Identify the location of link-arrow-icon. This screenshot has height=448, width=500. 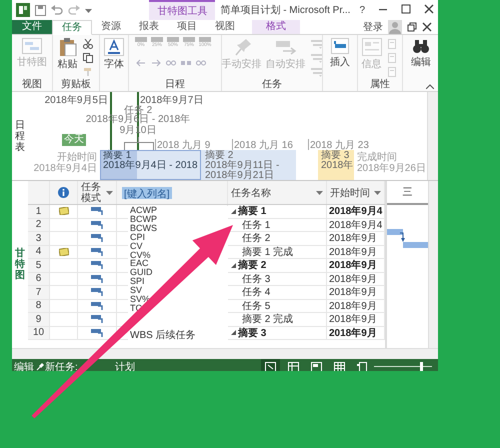
(403, 237).